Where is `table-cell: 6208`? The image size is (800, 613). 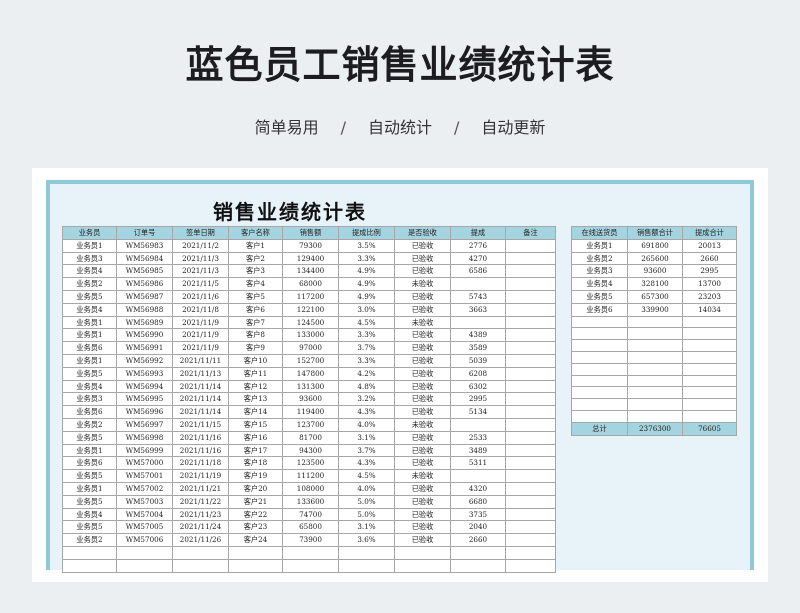 table-cell: 6208 is located at coordinates (478, 373).